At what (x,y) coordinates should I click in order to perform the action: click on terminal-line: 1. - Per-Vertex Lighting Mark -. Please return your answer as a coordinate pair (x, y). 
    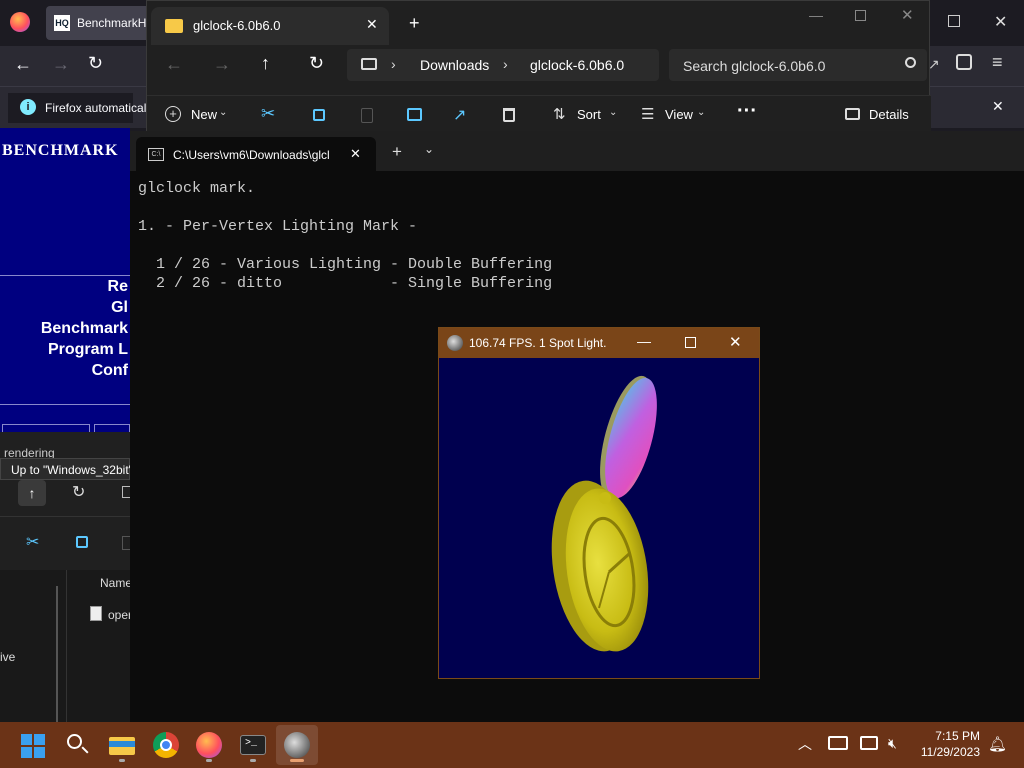
    Looking at the image, I should click on (278, 226).